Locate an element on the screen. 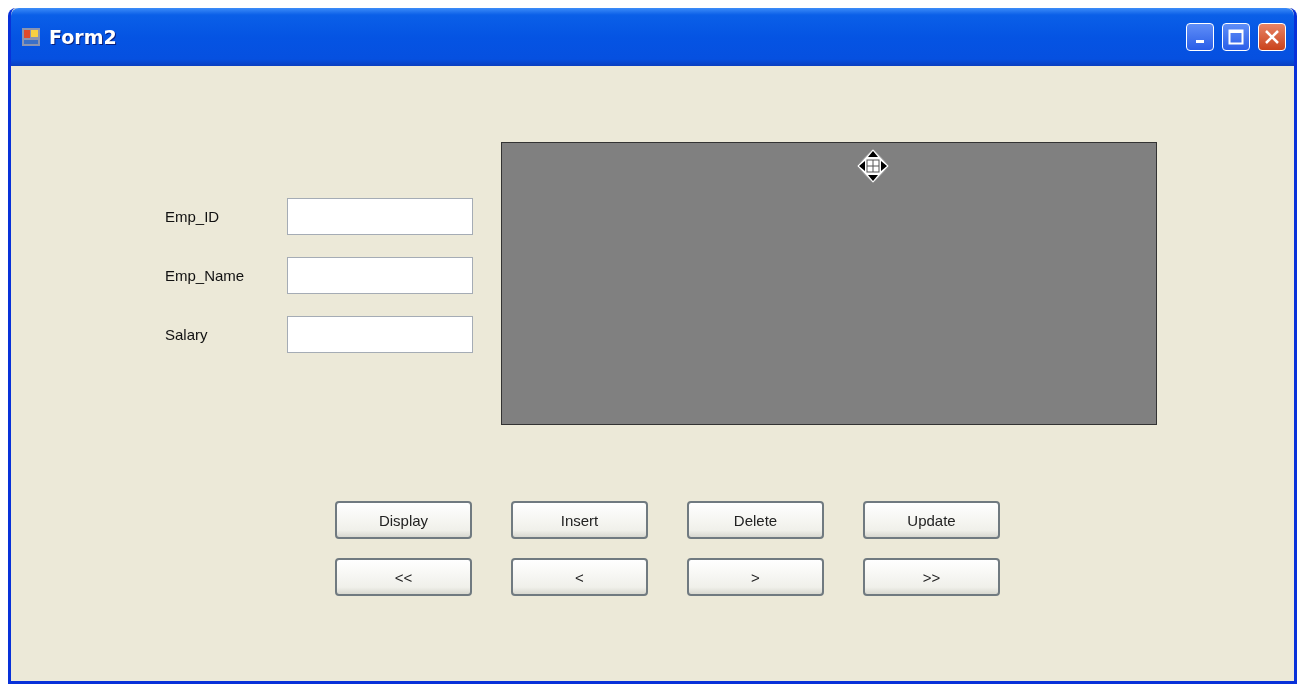 This screenshot has height=684, width=1305. close-icon is located at coordinates (1272, 37).